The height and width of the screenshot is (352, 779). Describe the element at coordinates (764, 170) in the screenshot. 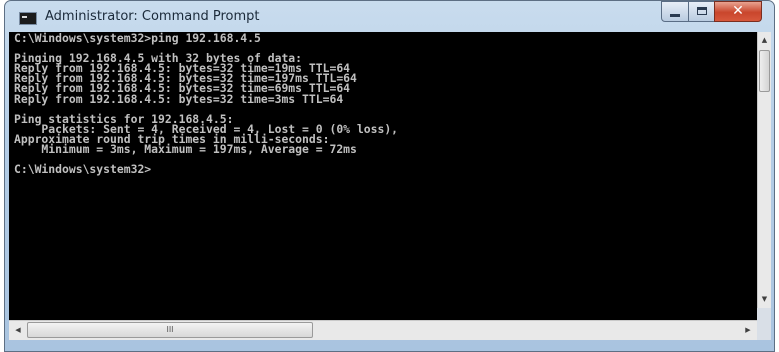

I see `vertical-scrollbar: ▲ ▼` at that location.